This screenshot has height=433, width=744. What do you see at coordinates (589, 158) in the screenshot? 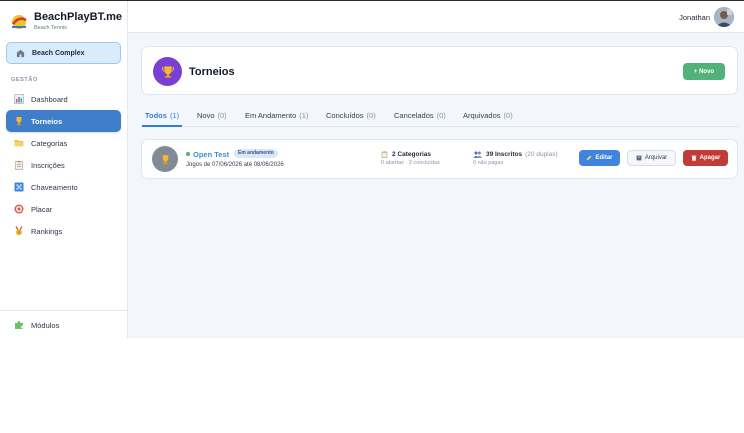
I see `pencil-icon` at bounding box center [589, 158].